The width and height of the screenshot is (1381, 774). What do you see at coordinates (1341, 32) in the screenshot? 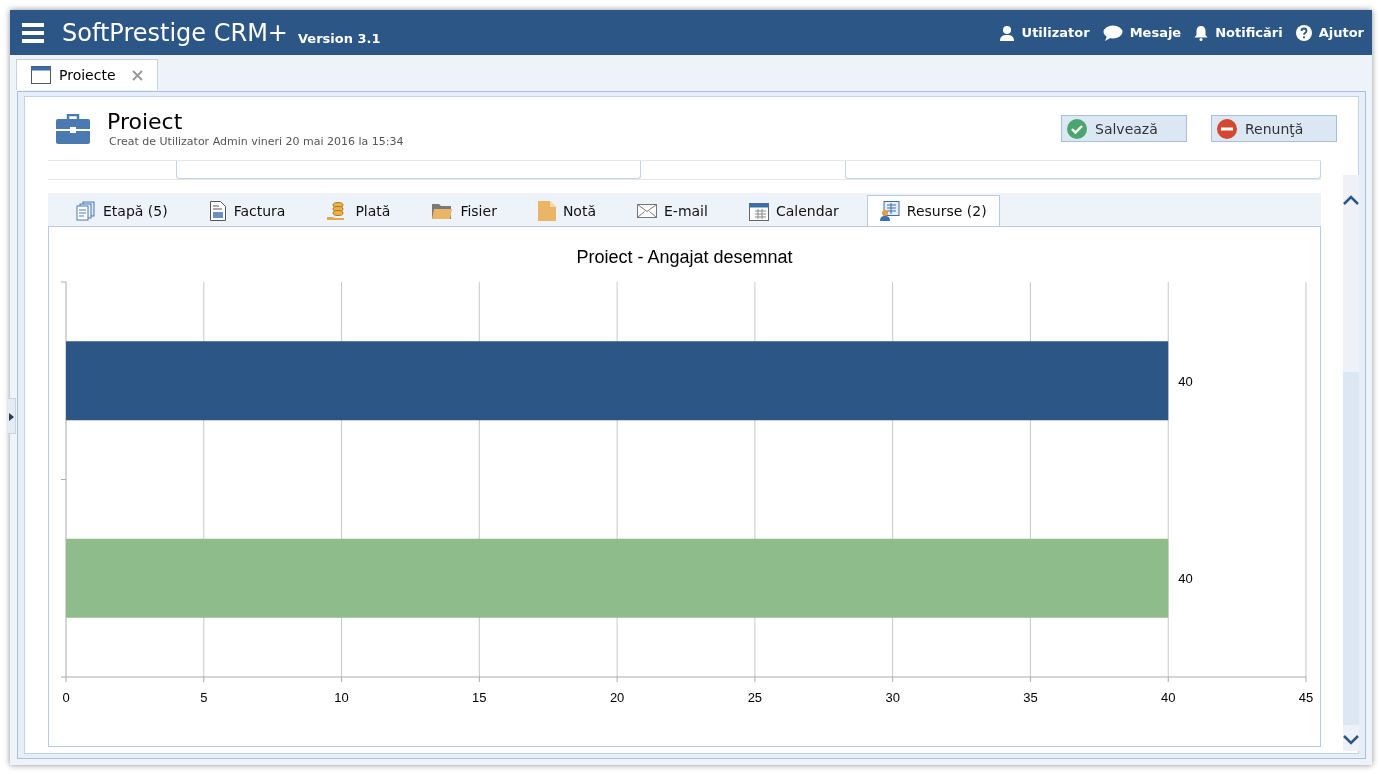
I see `header-menu-link: Ajutor` at bounding box center [1341, 32].